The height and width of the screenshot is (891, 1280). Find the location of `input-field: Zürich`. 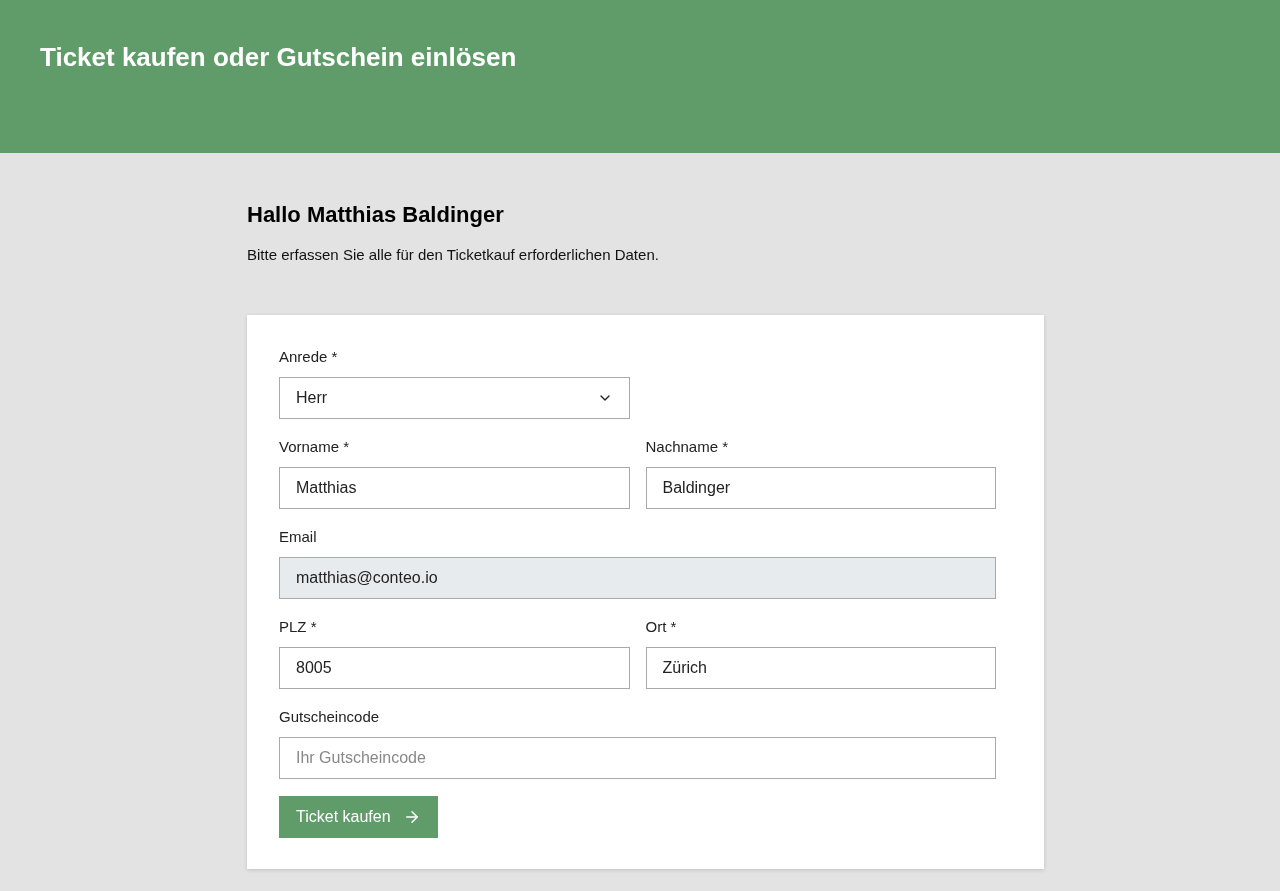

input-field: Zürich is located at coordinates (820, 668).